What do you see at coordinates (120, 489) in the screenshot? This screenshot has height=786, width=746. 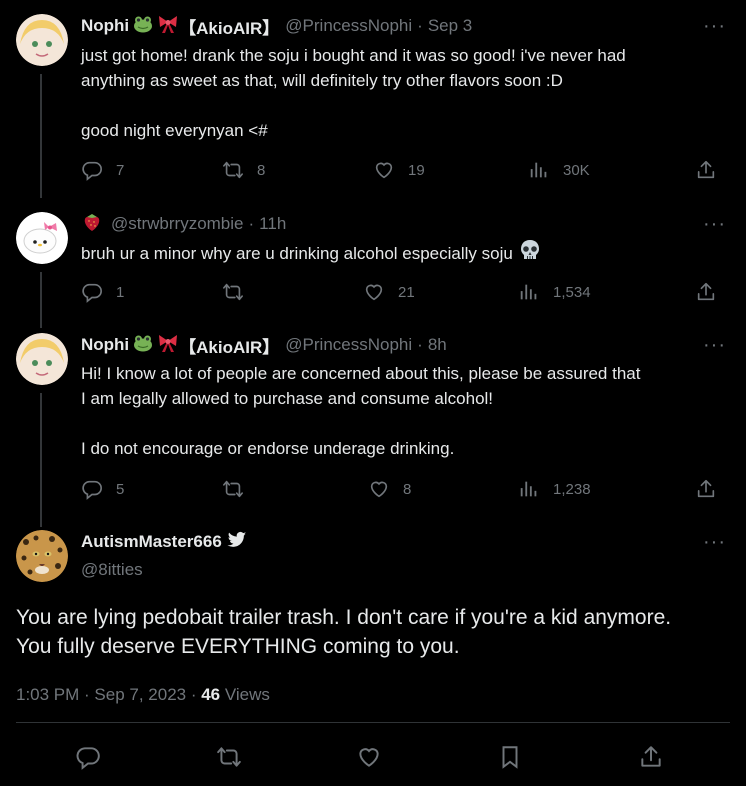 I see `reply-count: 5` at bounding box center [120, 489].